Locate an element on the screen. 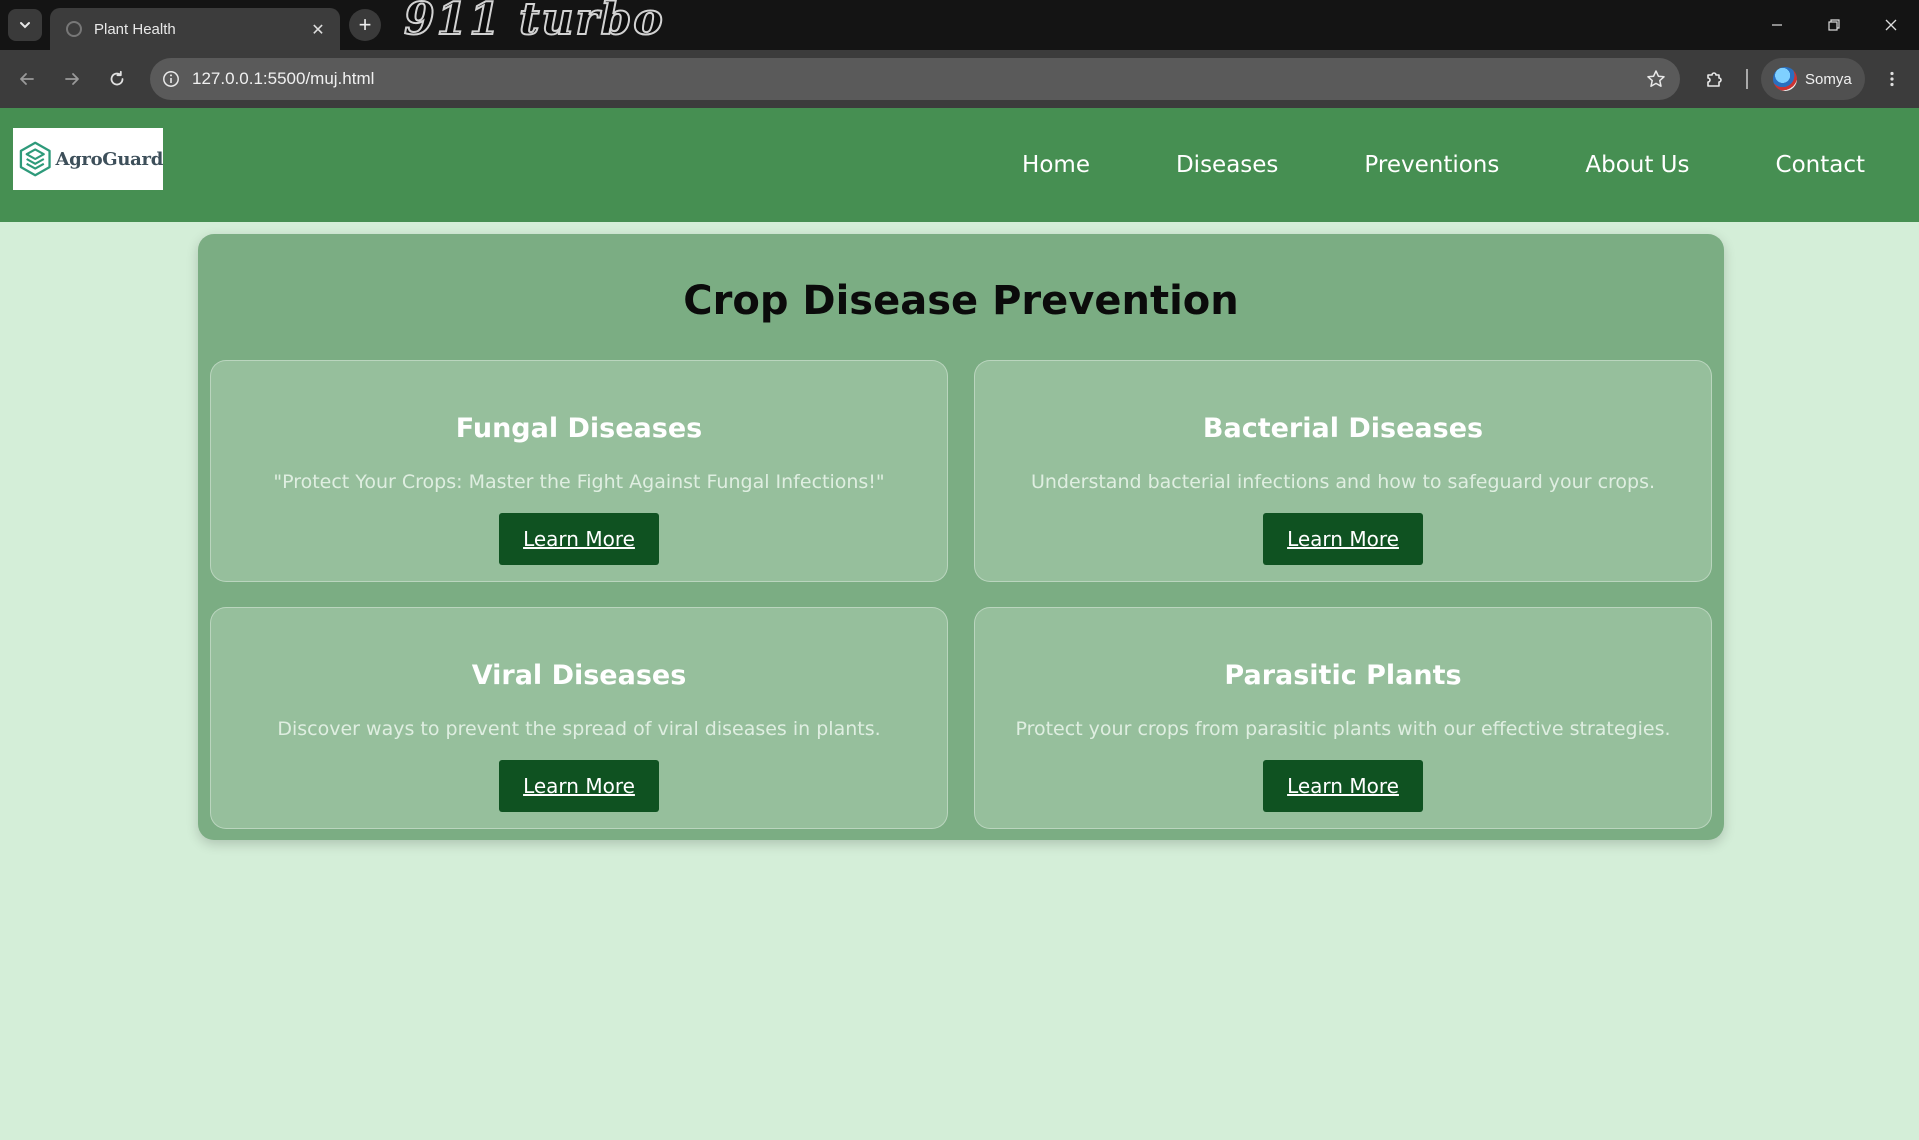  arrow-right-icon is located at coordinates (72, 79).